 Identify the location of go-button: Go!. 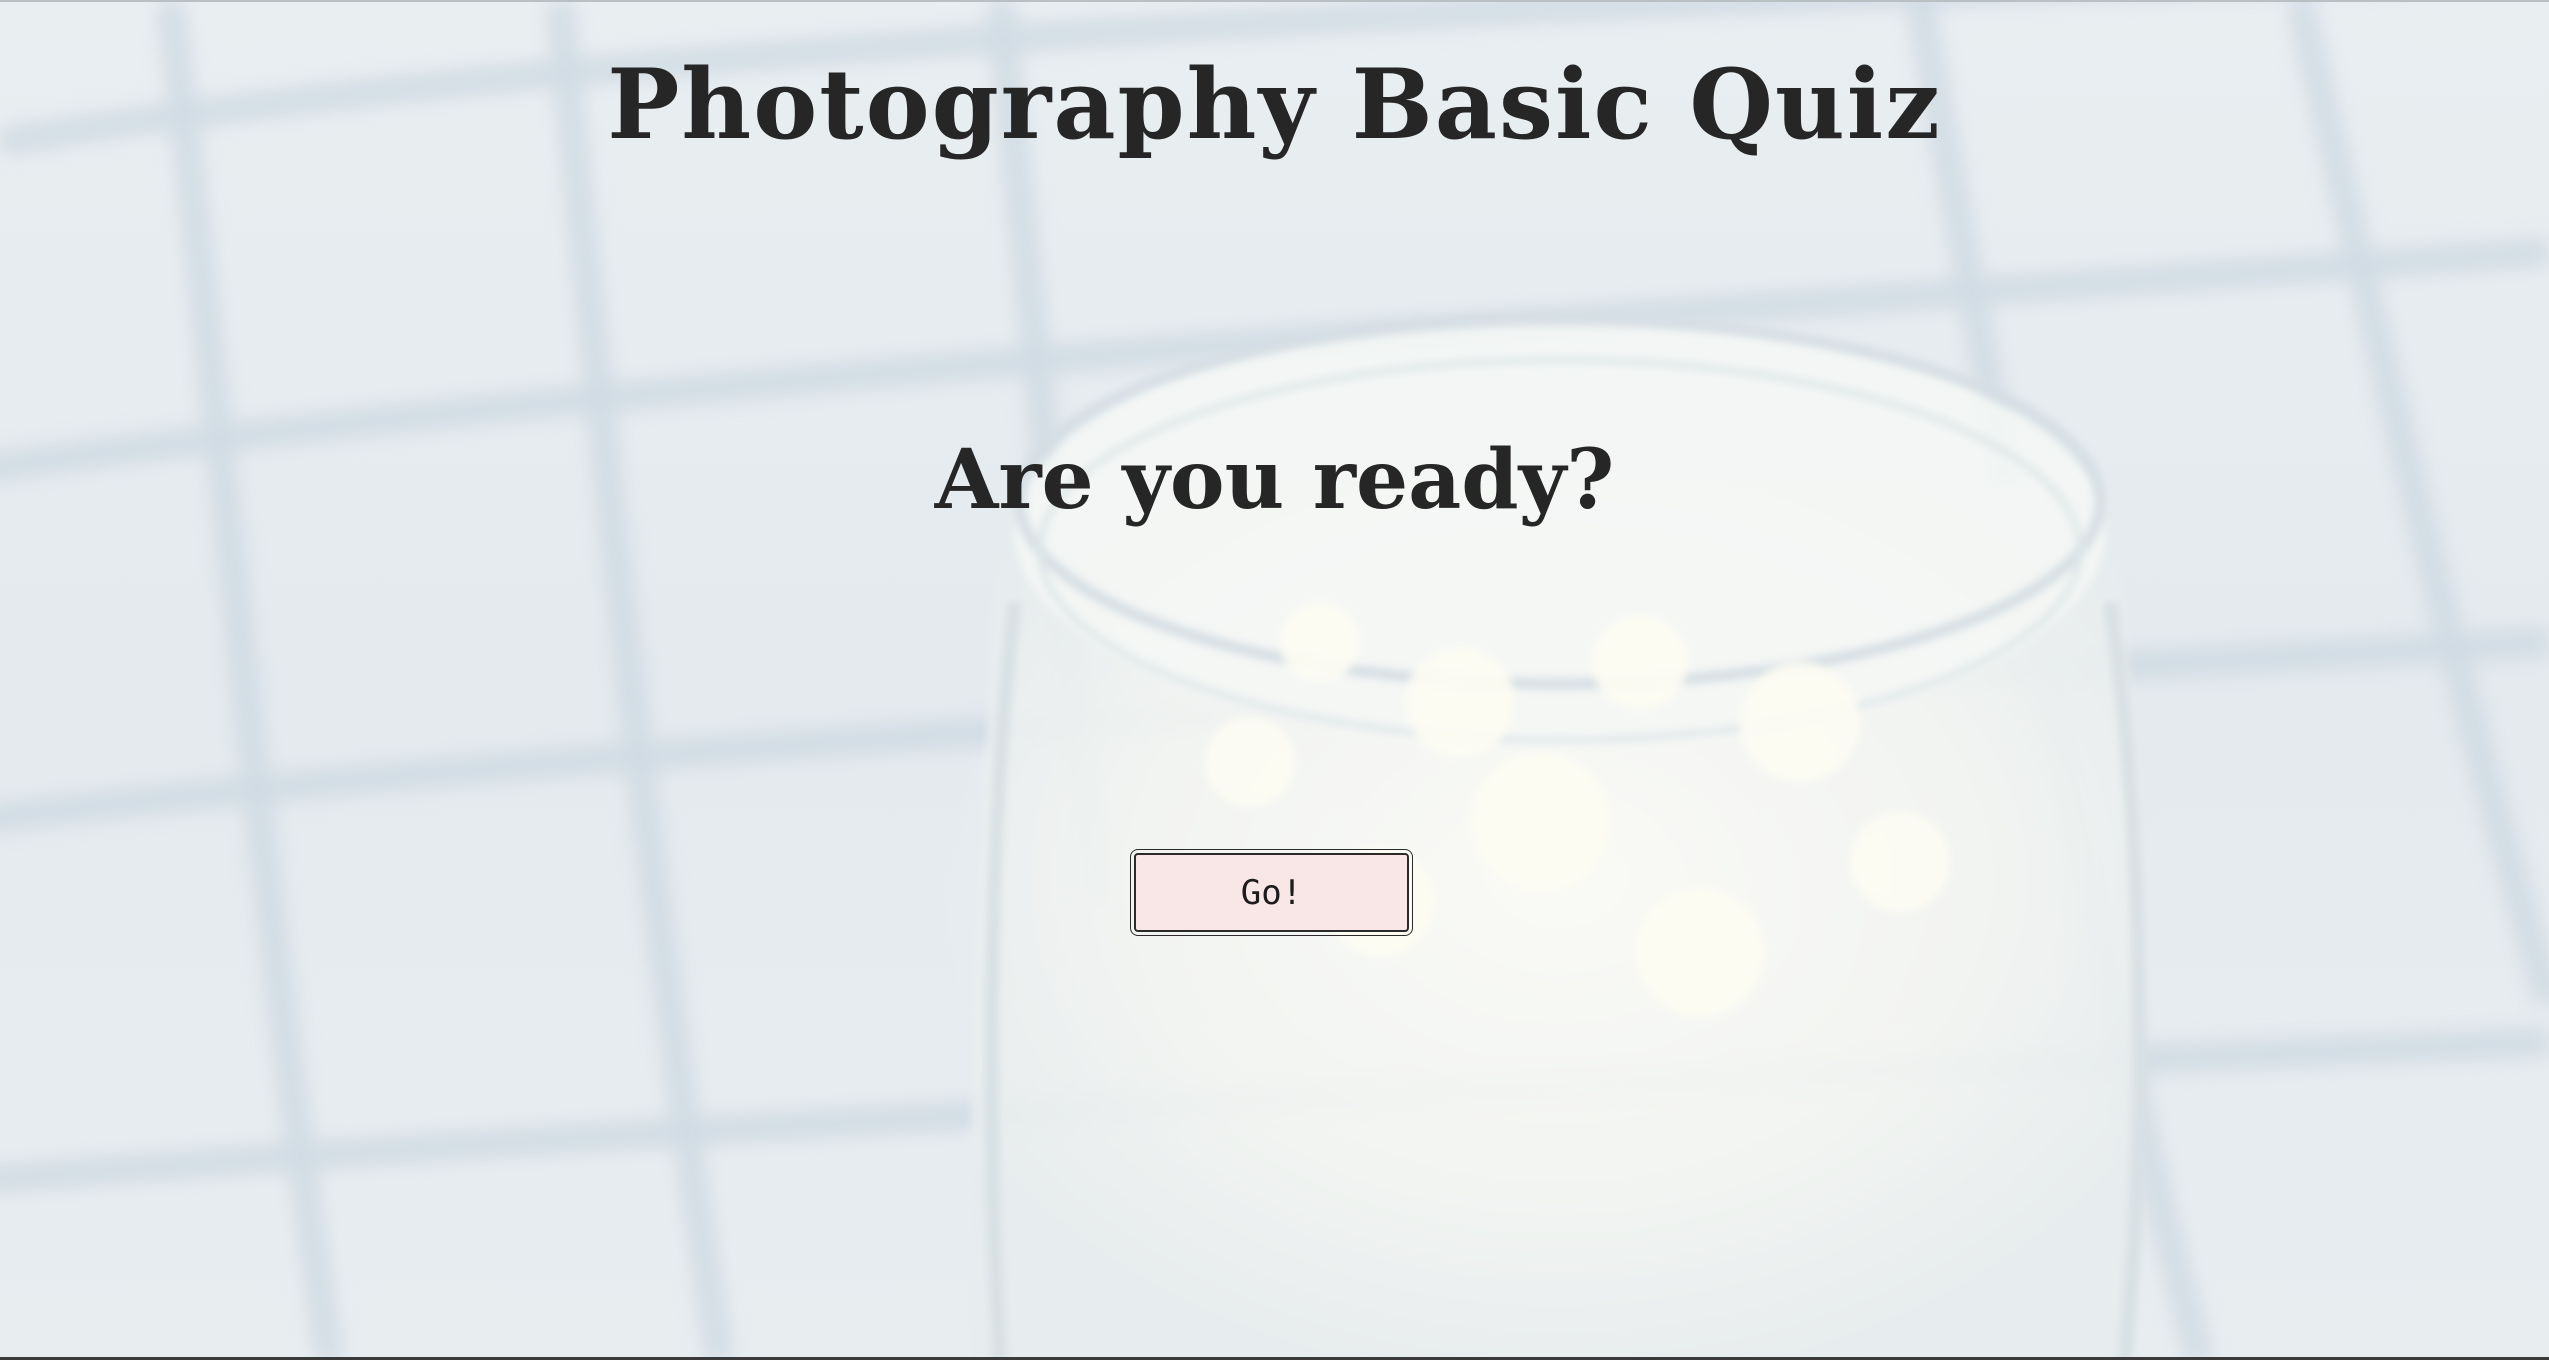
(1271, 892).